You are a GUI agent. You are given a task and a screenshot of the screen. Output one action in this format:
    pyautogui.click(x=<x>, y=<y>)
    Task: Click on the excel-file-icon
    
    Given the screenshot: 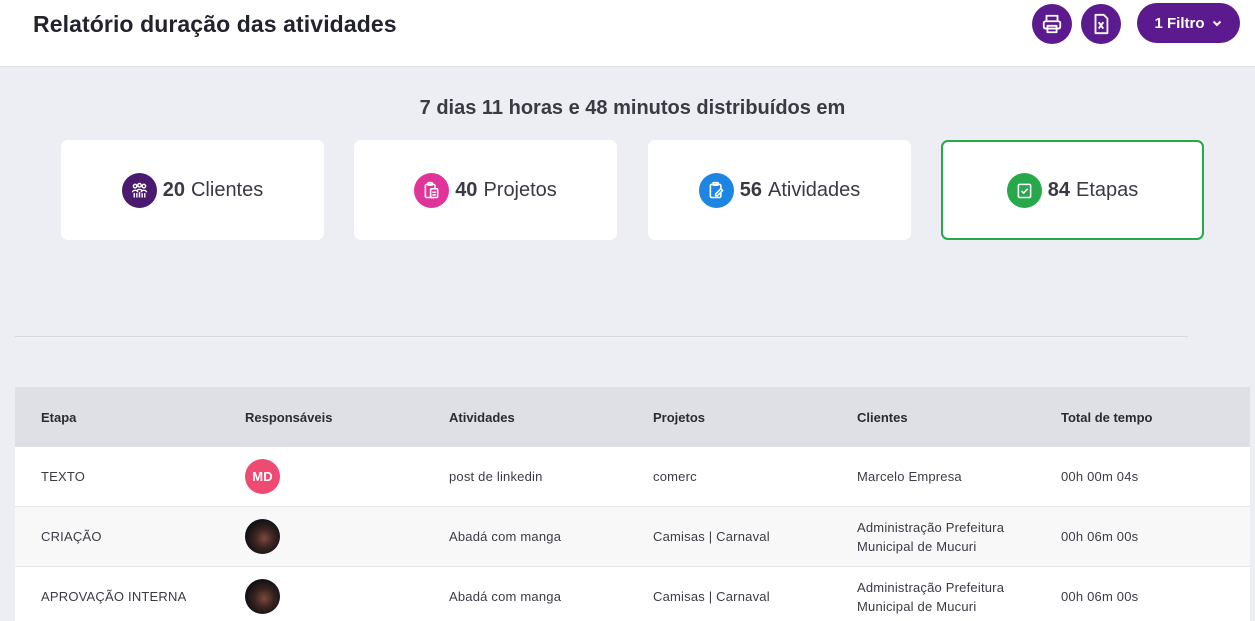 What is the action you would take?
    pyautogui.click(x=1101, y=24)
    